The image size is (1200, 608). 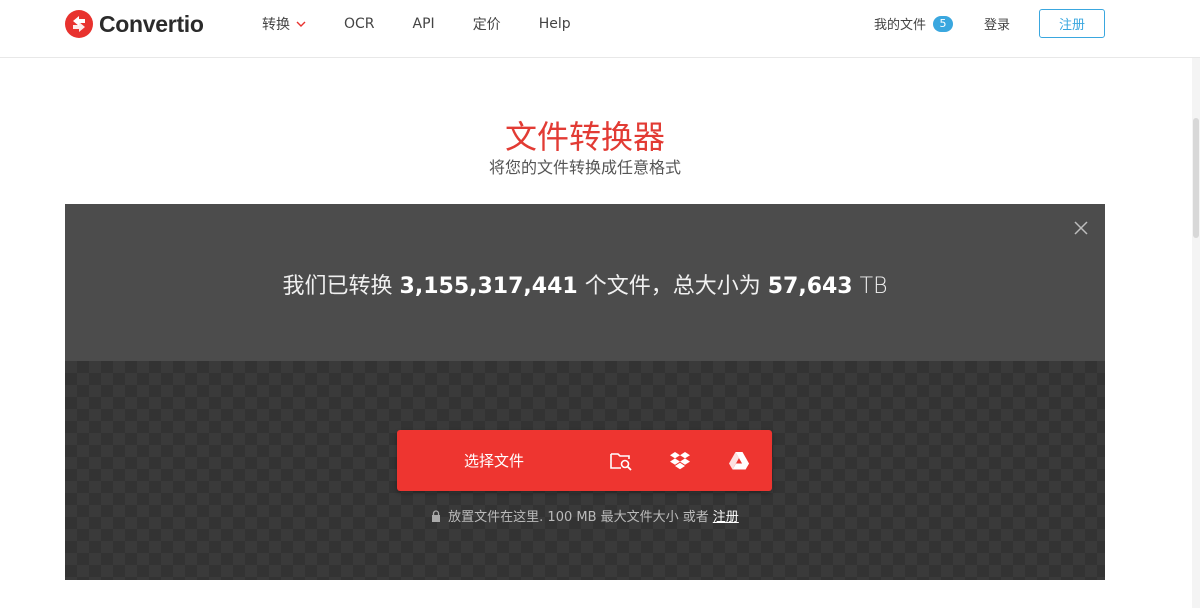 I want to click on stats-files-count: 3,155,317,441, so click(x=488, y=286).